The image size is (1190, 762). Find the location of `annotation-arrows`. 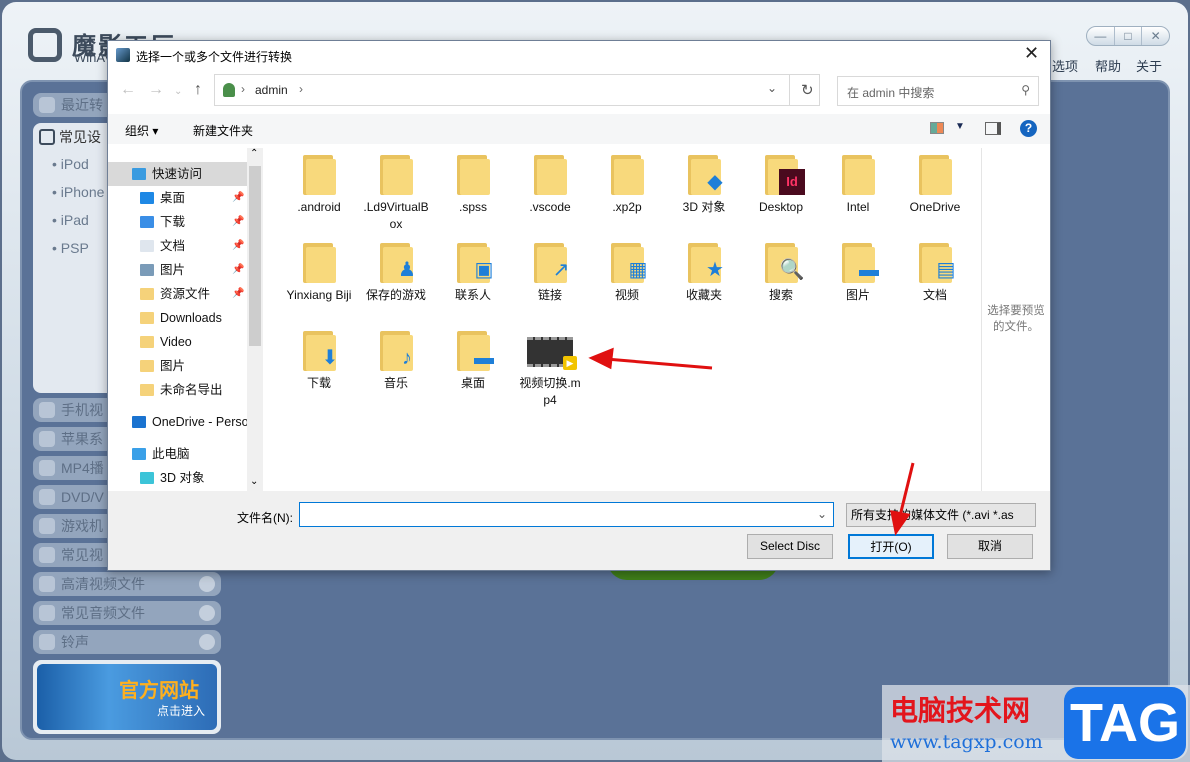

annotation-arrows is located at coordinates (751, 441).